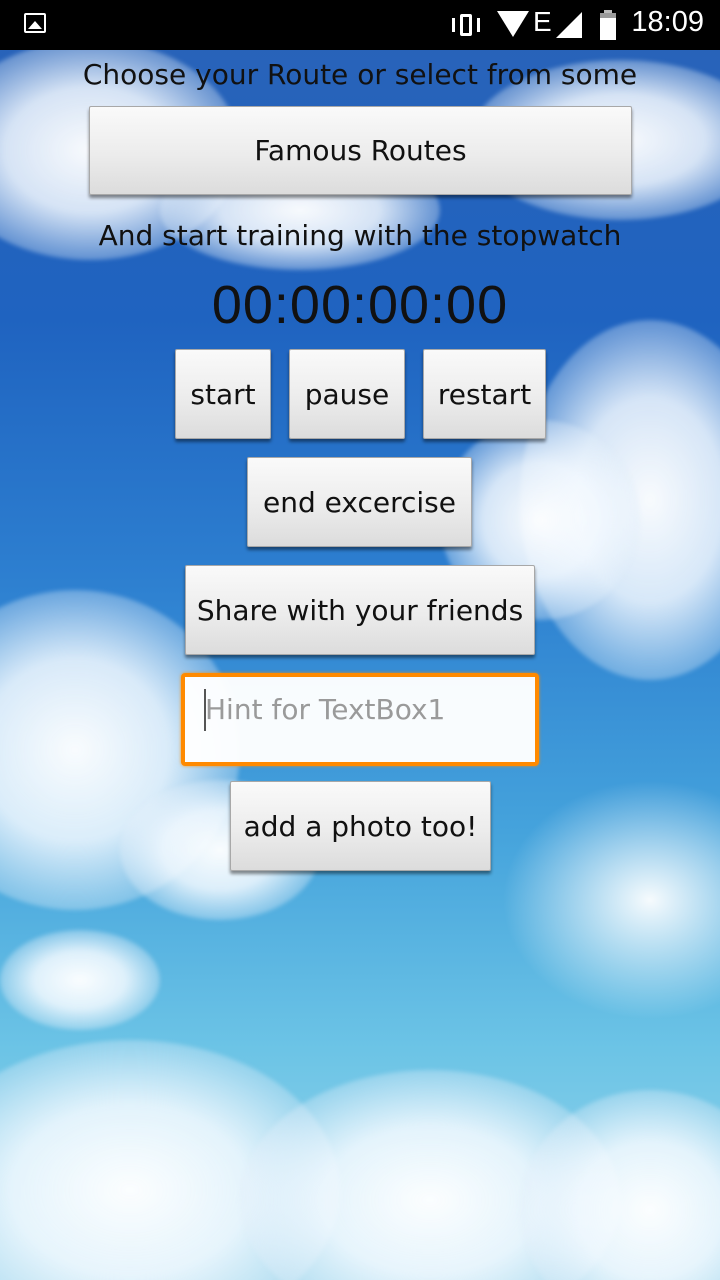 This screenshot has width=720, height=1280. I want to click on famous-routes-button: Famous Routes, so click(360, 150).